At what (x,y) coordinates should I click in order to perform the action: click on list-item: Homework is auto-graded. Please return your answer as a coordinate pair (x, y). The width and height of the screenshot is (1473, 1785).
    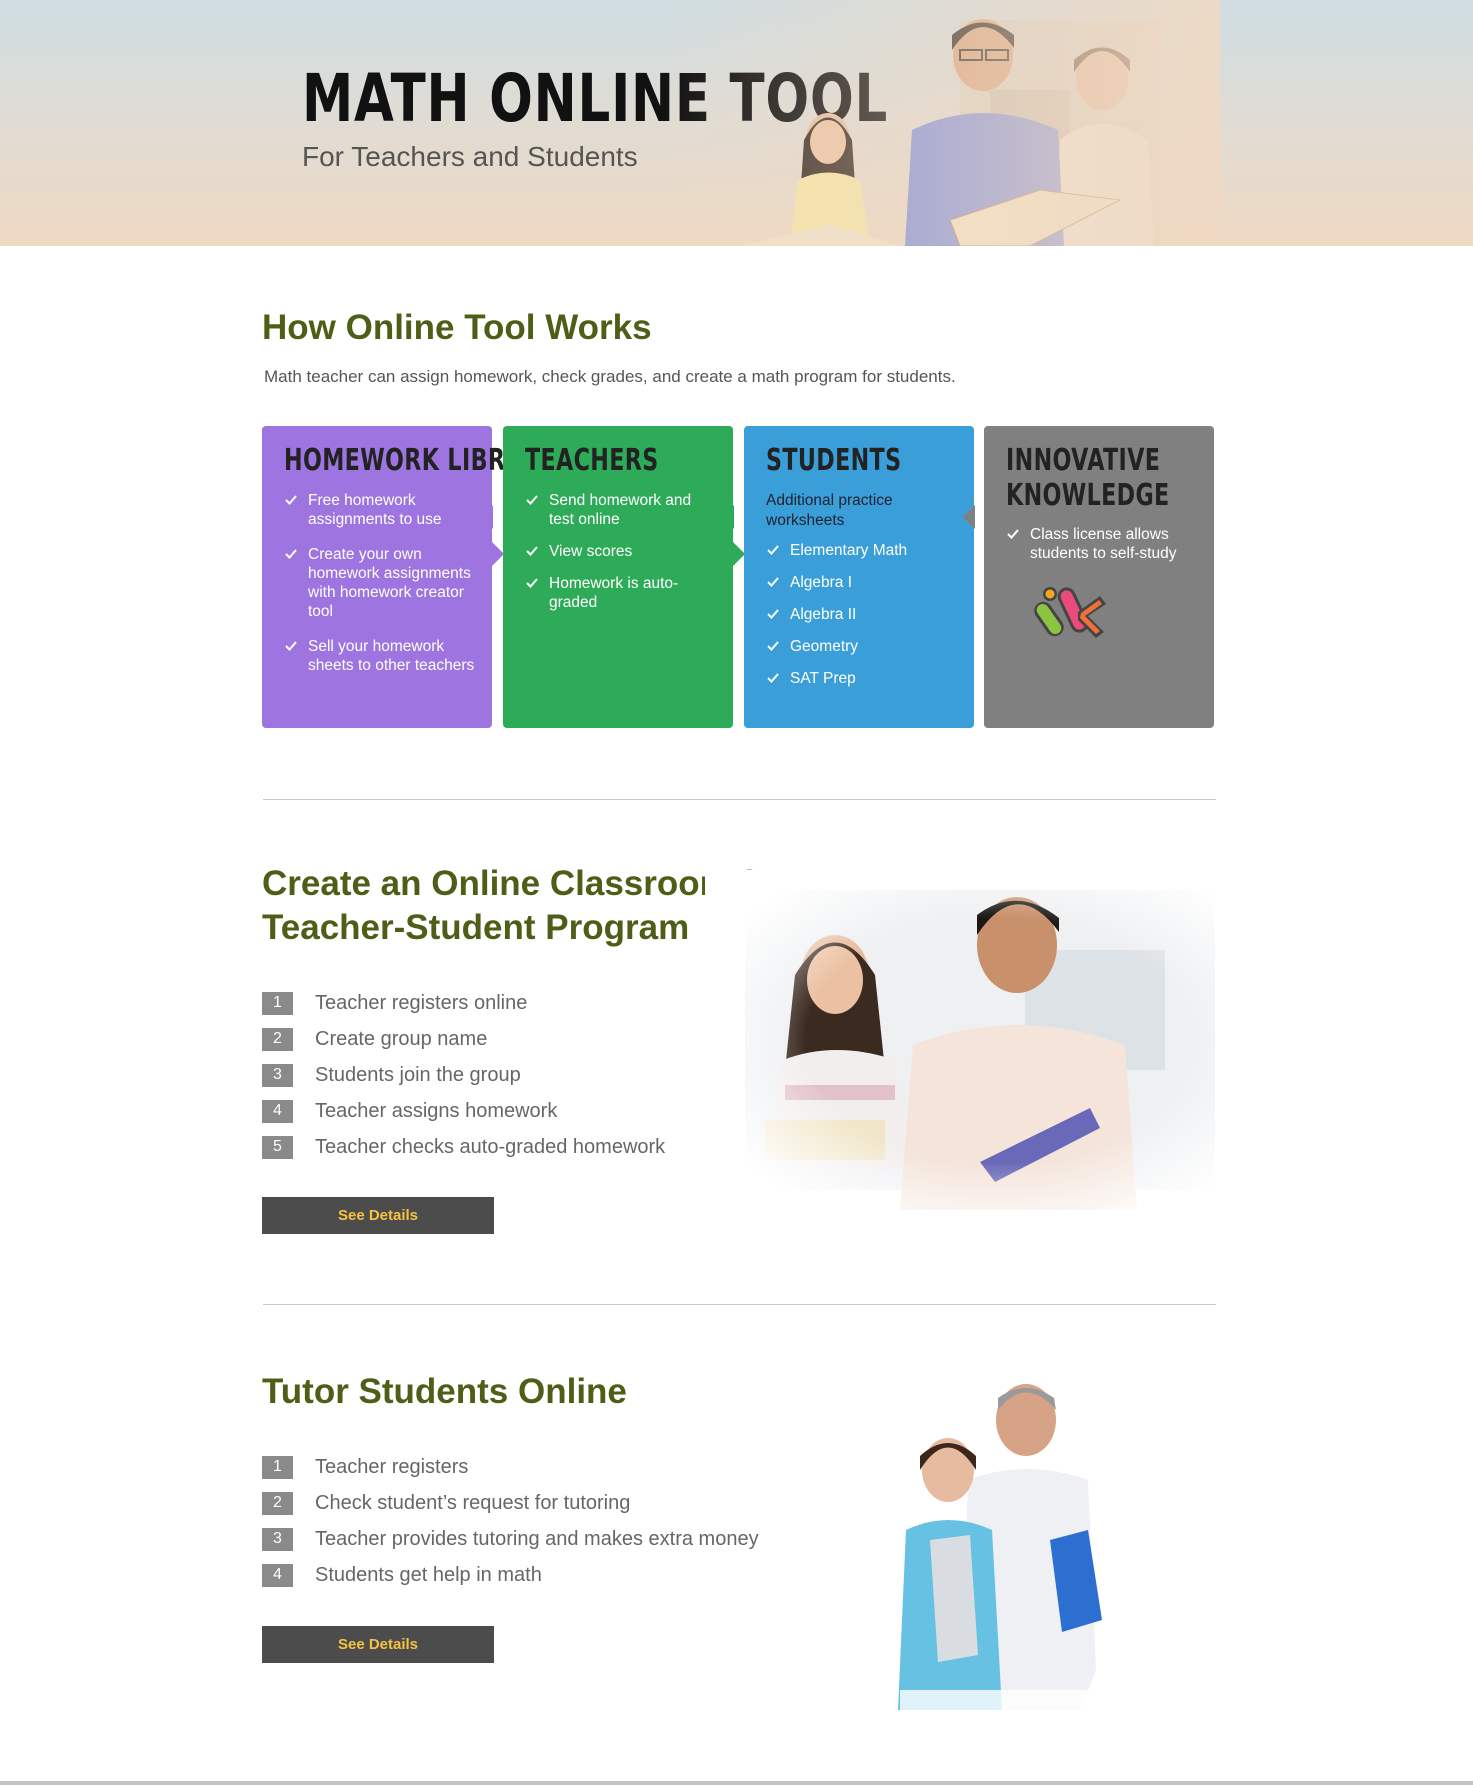
    Looking at the image, I should click on (621, 593).